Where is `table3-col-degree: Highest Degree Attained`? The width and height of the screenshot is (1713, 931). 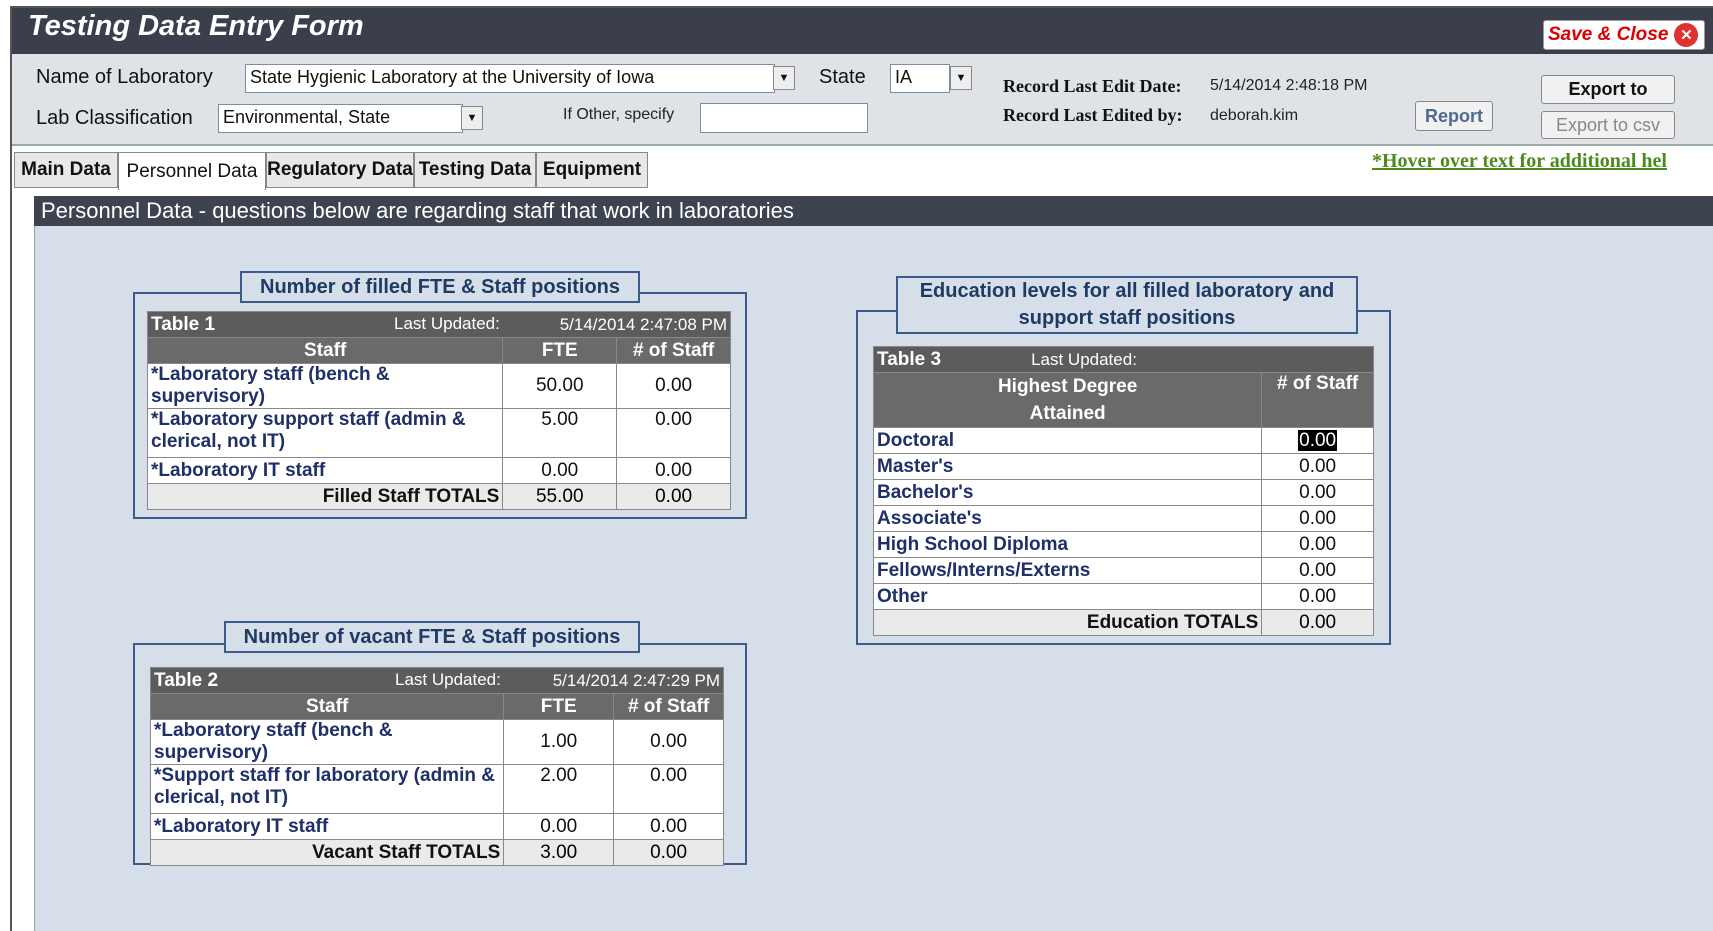
table3-col-degree: Highest Degree Attained is located at coordinates (1067, 400).